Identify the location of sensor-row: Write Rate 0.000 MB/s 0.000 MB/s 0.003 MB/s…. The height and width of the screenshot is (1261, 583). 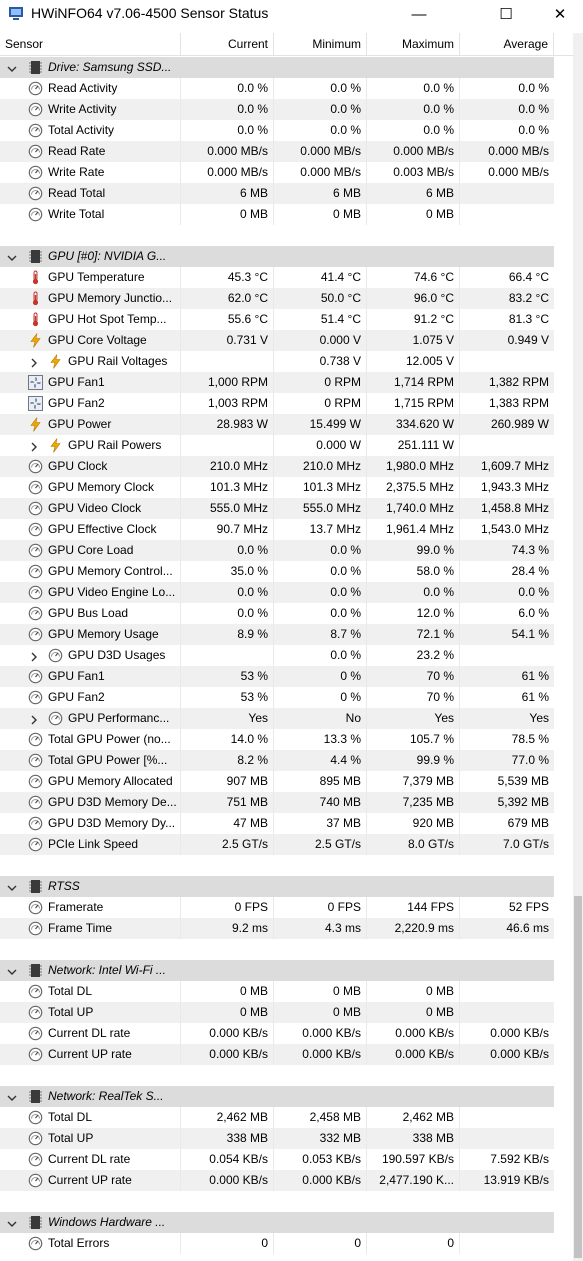
(277, 172).